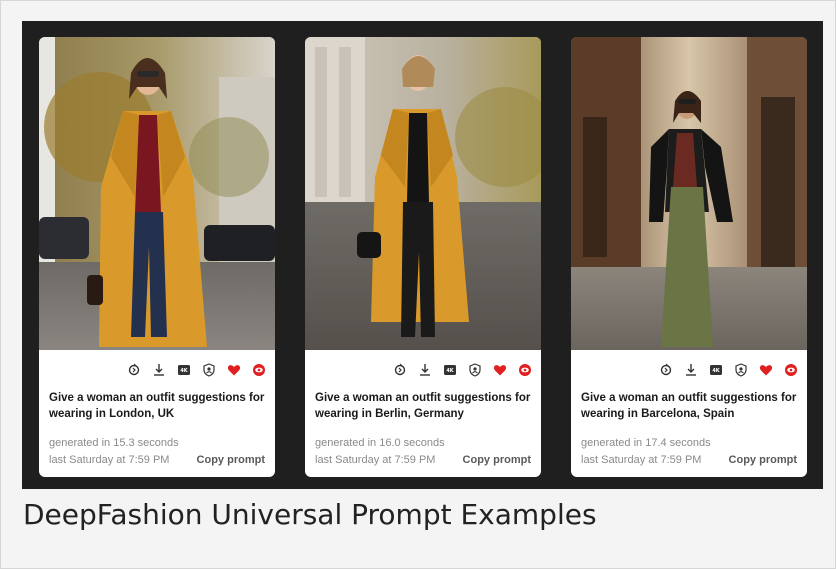 The width and height of the screenshot is (836, 569). Describe the element at coordinates (646, 443) in the screenshot. I see `generation-time: generated in 17.4 seconds` at that location.